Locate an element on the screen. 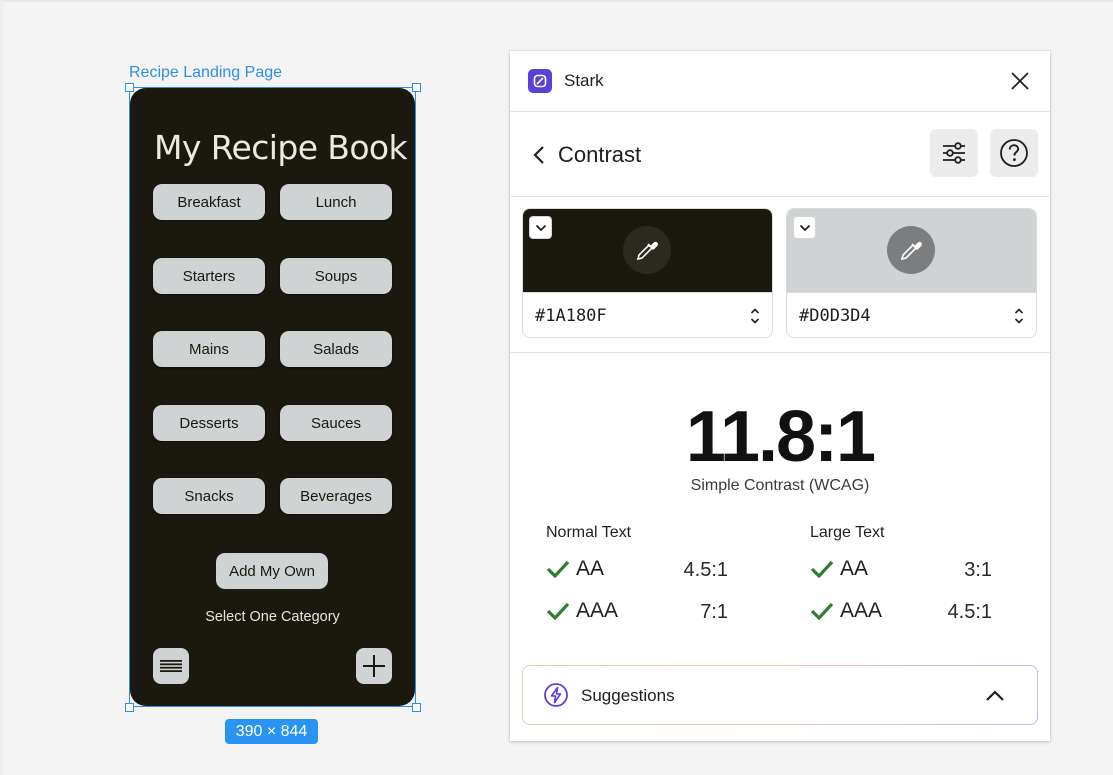  foreground-format-stepper is located at coordinates (755, 316).